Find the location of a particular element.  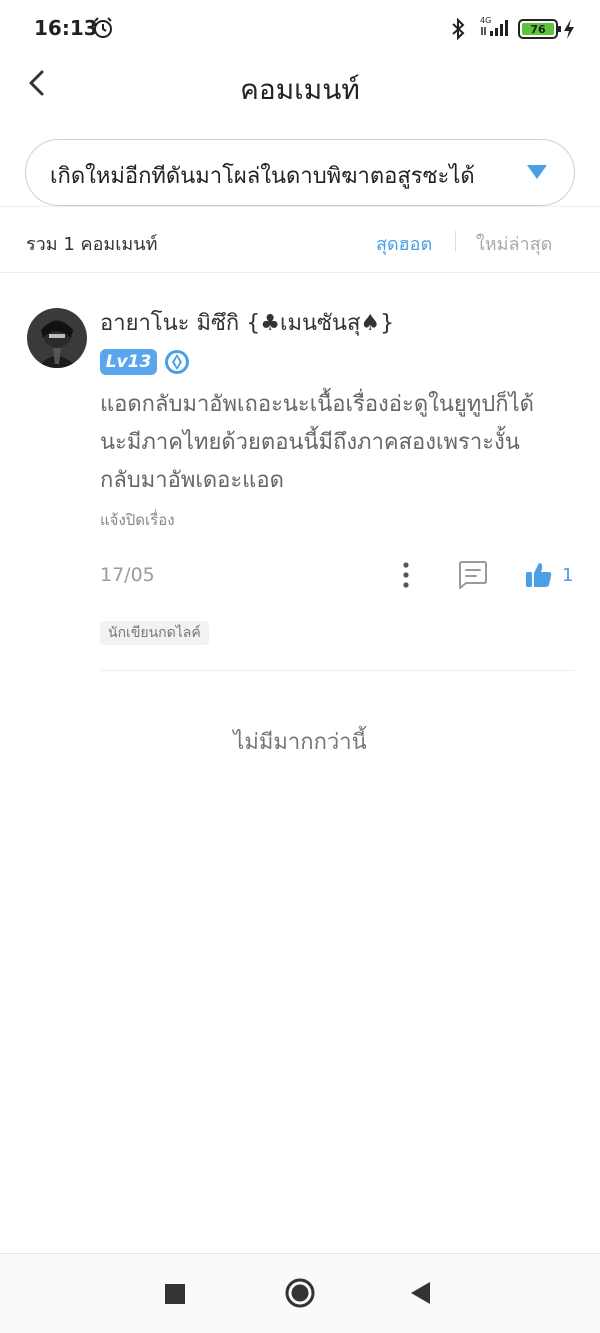

reply-icon is located at coordinates (473, 575).